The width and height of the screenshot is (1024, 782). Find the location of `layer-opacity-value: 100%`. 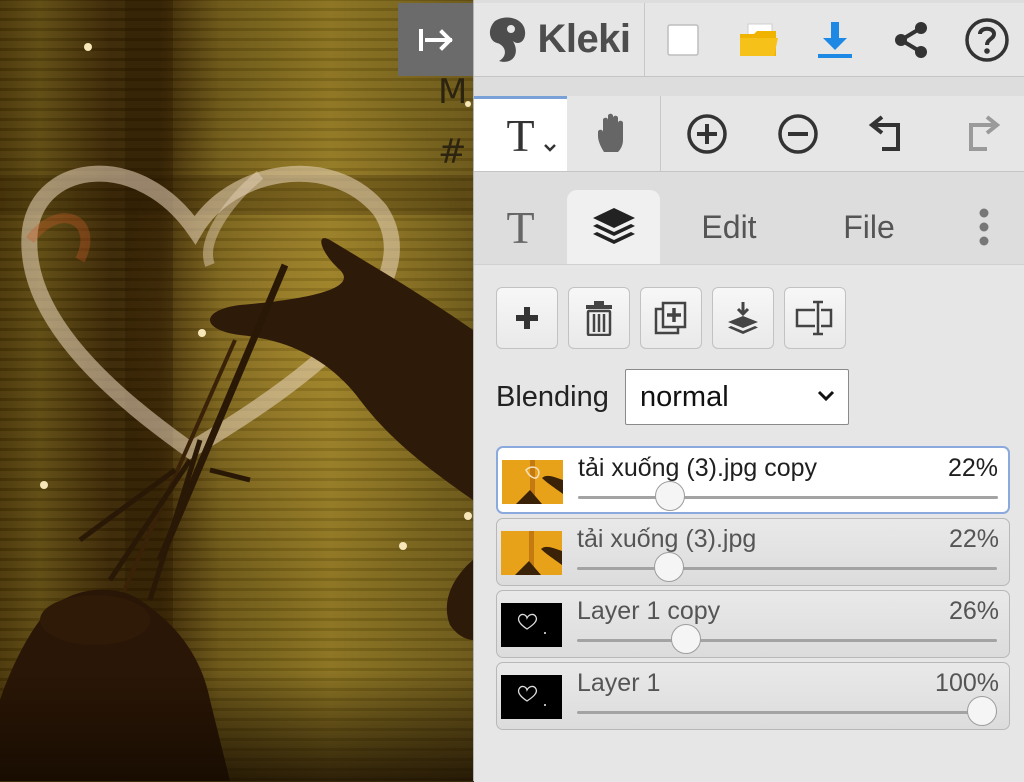

layer-opacity-value: 100% is located at coordinates (967, 683).